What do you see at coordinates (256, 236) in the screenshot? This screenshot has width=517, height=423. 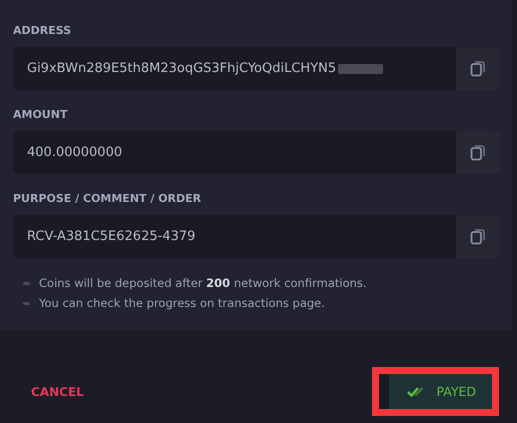 I see `input-field: RCV-A381C5E62625-4379` at bounding box center [256, 236].